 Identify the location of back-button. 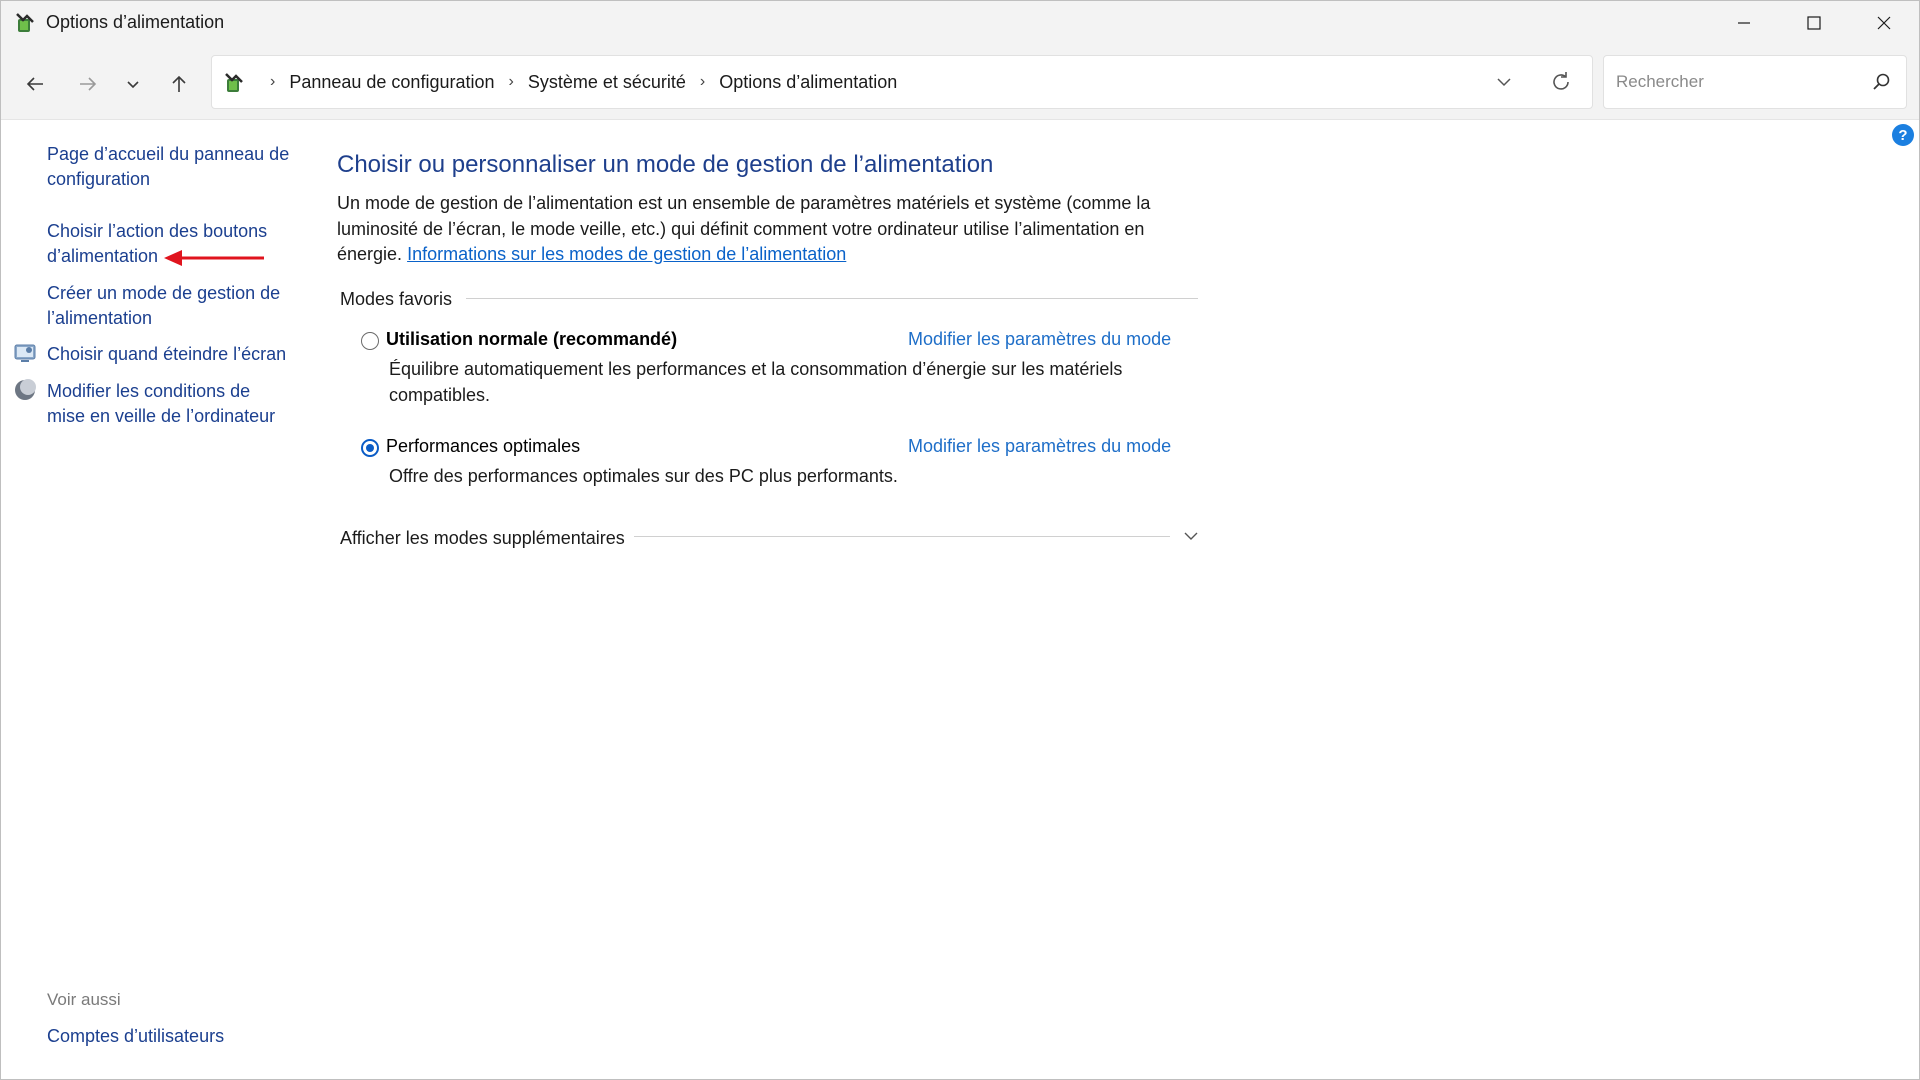
(35, 84).